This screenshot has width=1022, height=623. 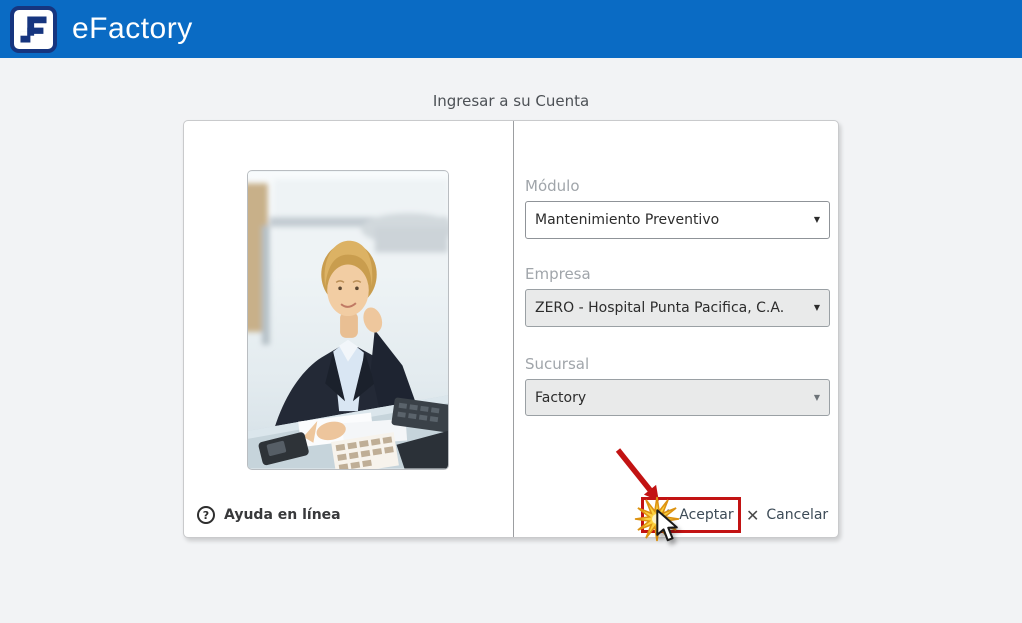 What do you see at coordinates (282, 515) in the screenshot?
I see `help-online-label: Ayuda en línea` at bounding box center [282, 515].